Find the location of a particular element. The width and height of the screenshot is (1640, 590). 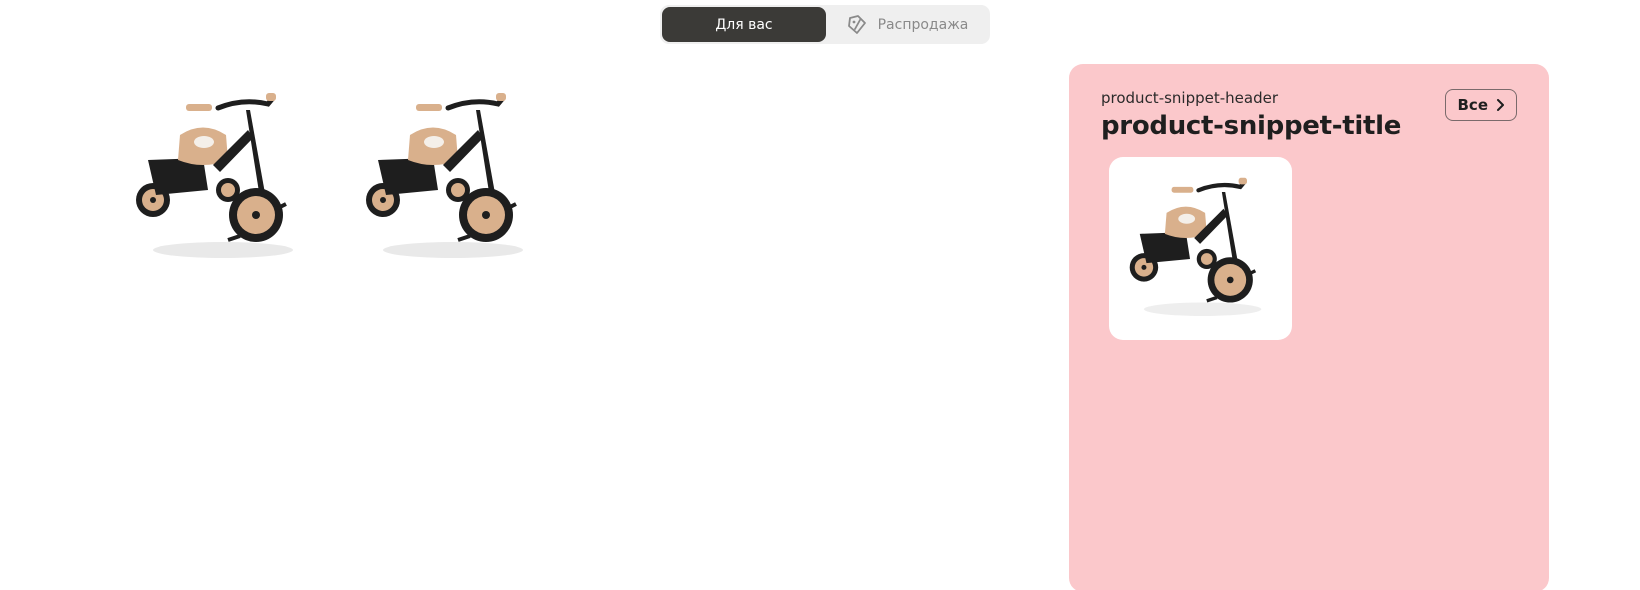

view-all-label: Все is located at coordinates (1473, 105).